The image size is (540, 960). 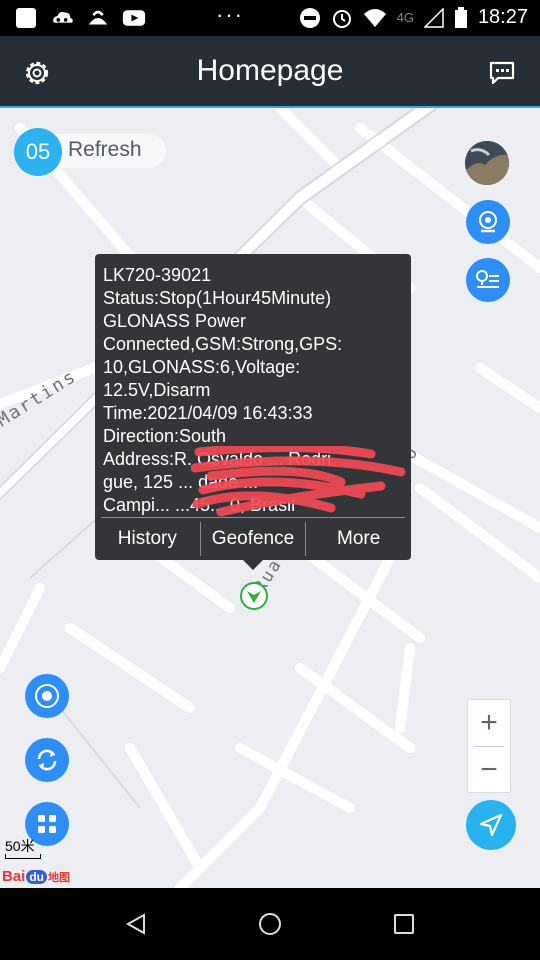 What do you see at coordinates (165, 436) in the screenshot?
I see `device-direction: Direction:South` at bounding box center [165, 436].